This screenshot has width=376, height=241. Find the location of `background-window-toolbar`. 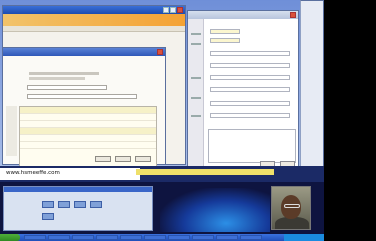

background-window-toolbar is located at coordinates (94, 29).